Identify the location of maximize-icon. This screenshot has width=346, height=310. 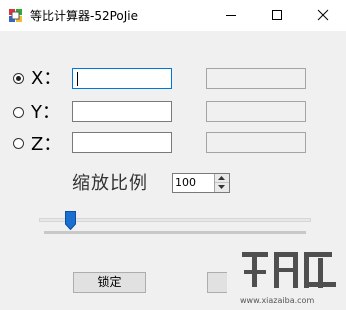
(277, 15).